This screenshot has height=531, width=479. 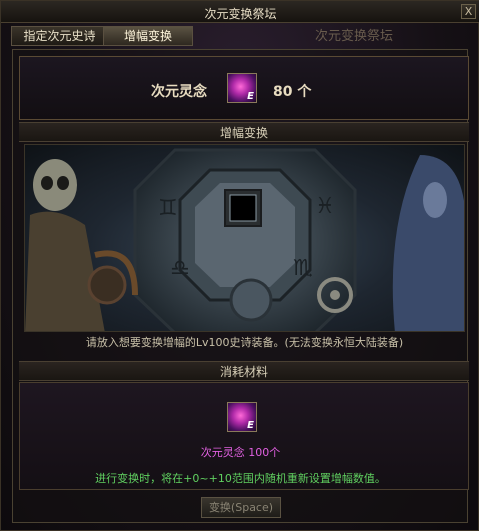 What do you see at coordinates (148, 36) in the screenshot?
I see `tab-amplify-exchange: 增幅变换` at bounding box center [148, 36].